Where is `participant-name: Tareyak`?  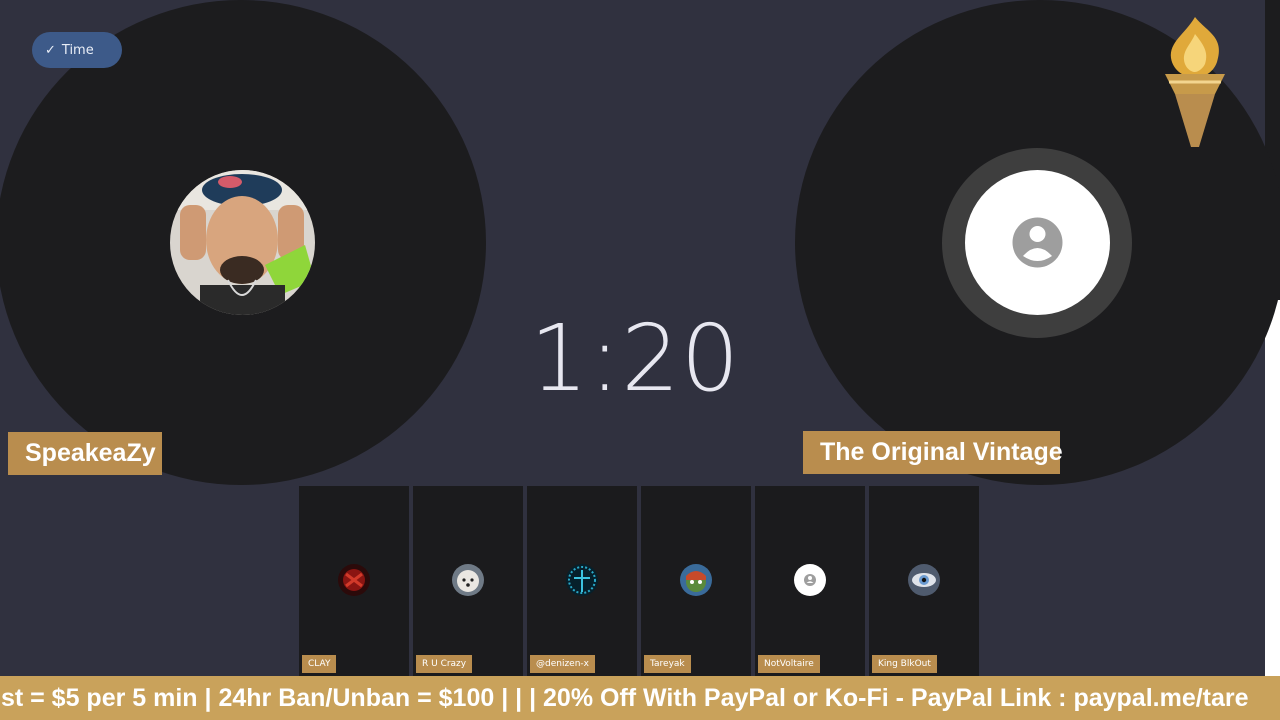
participant-name: Tareyak is located at coordinates (667, 664).